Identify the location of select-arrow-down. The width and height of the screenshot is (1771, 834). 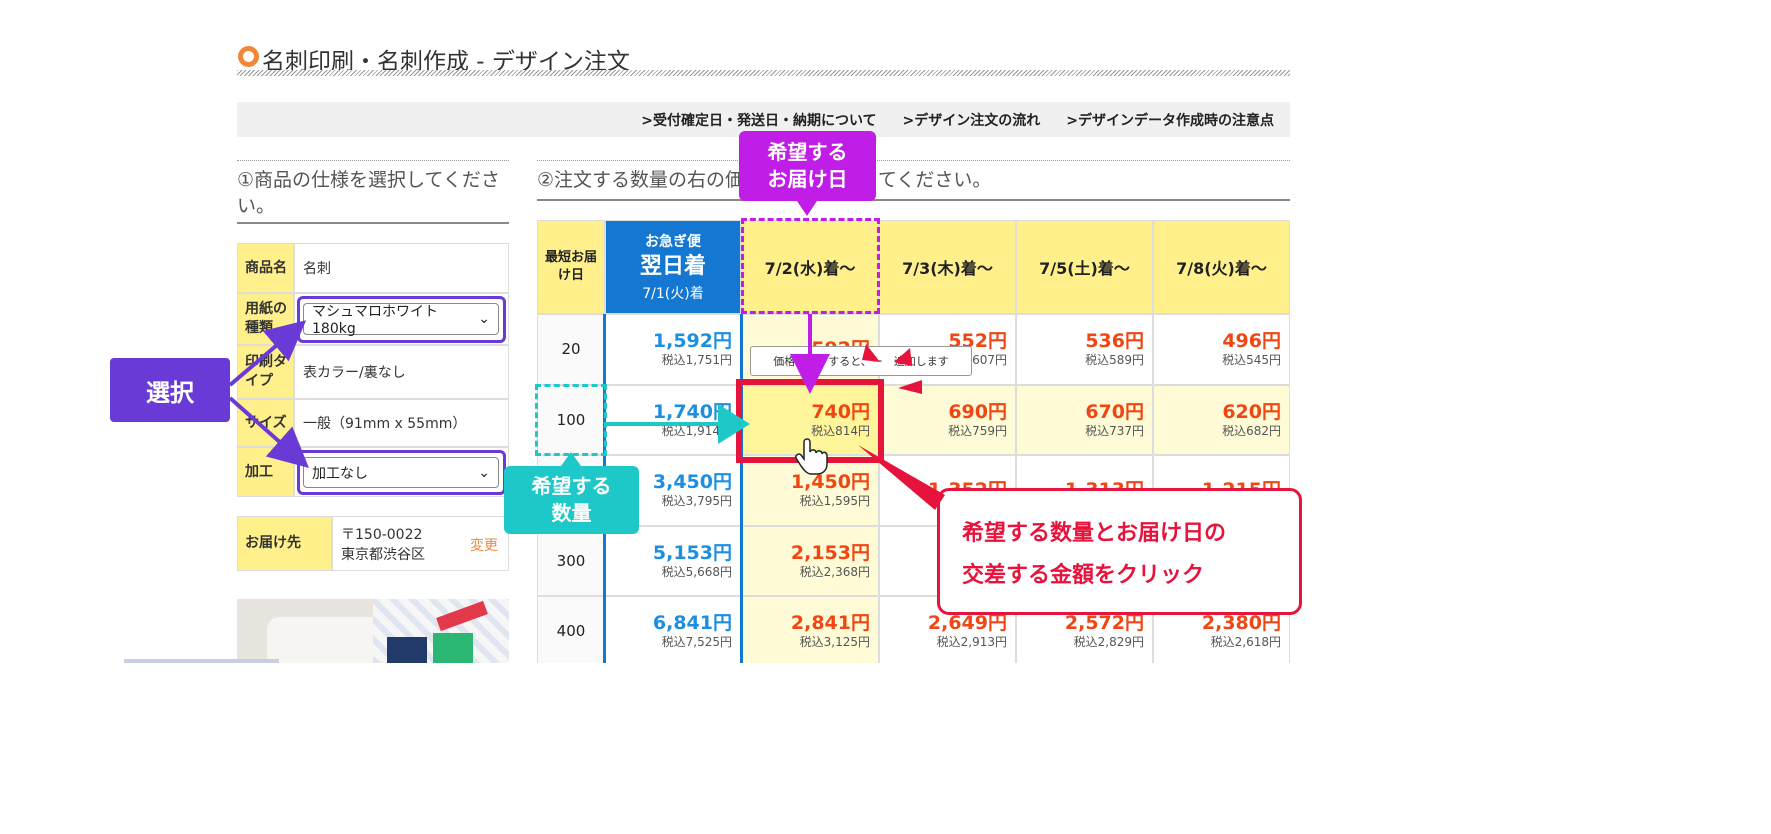
(268, 432).